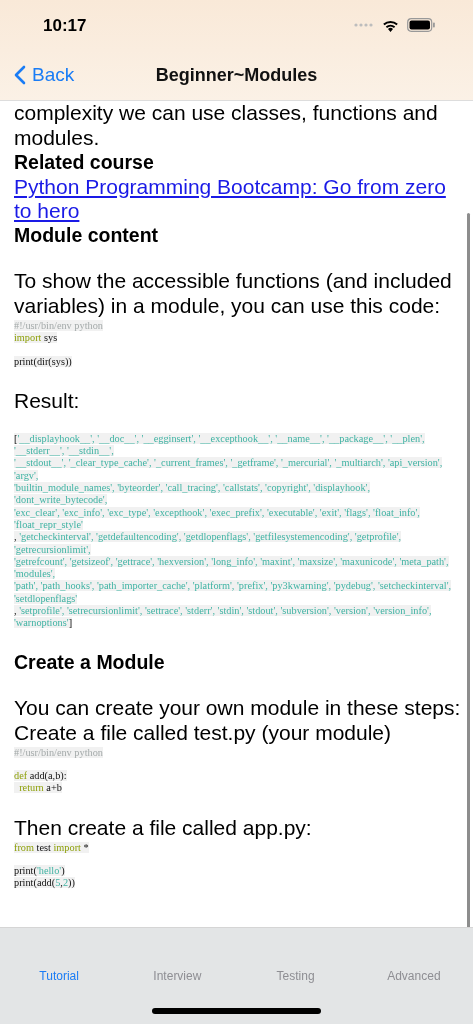 This screenshot has height=1024, width=473. I want to click on status-time: 10:17, so click(65, 25).